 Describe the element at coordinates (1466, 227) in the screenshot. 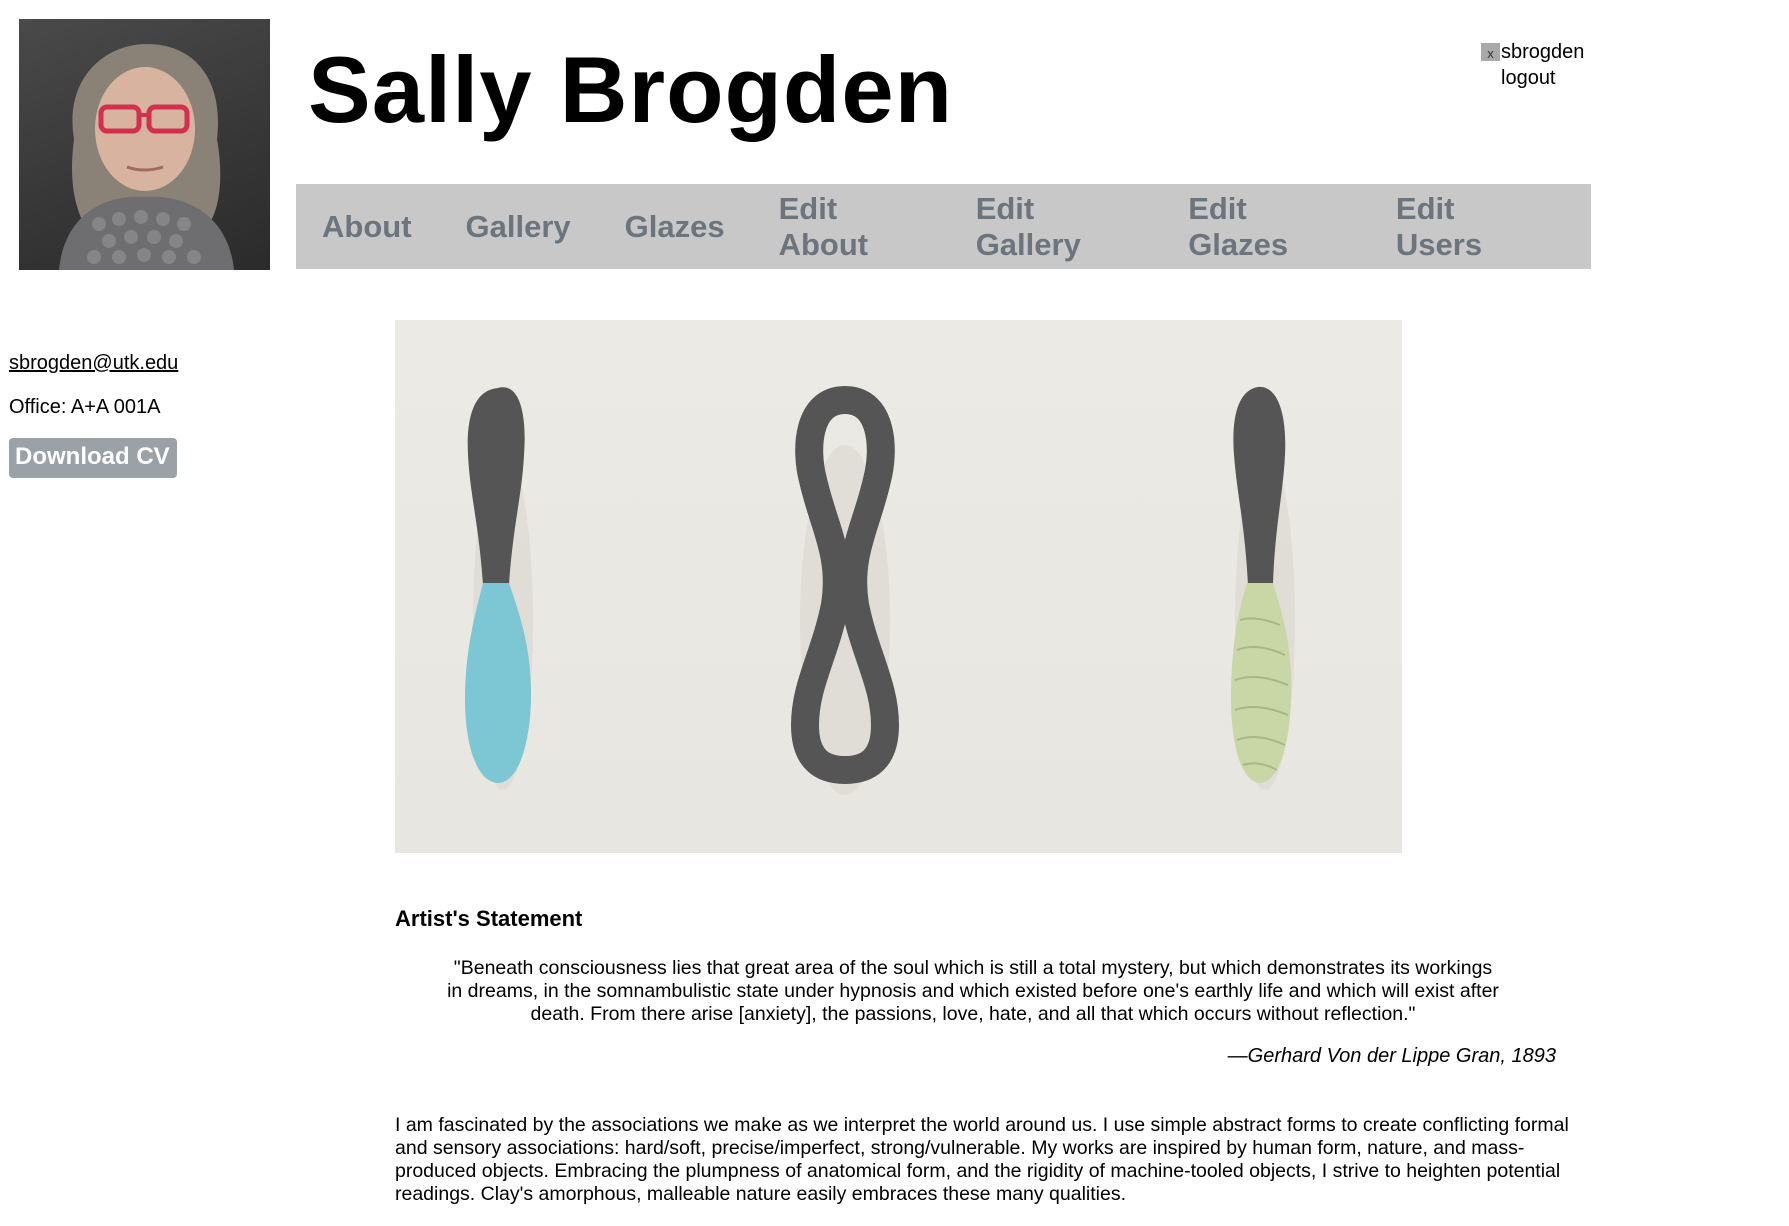

I see `nav-edit-users: Edit Users` at that location.